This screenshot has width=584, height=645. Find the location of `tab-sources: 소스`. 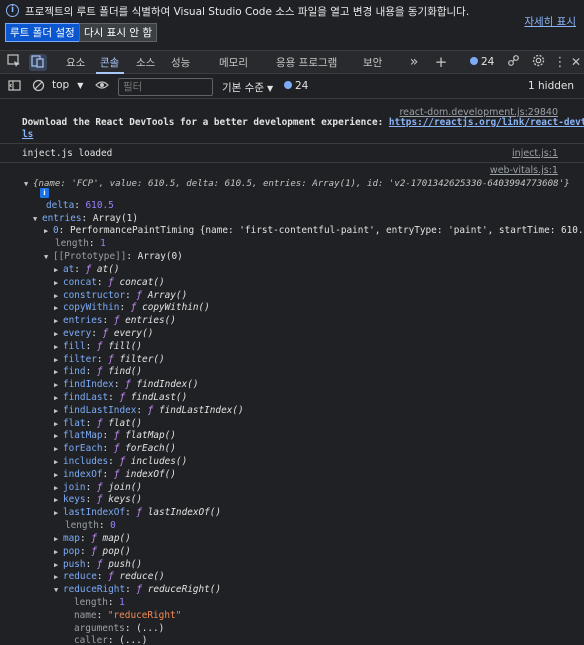

tab-sources: 소스 is located at coordinates (145, 62).